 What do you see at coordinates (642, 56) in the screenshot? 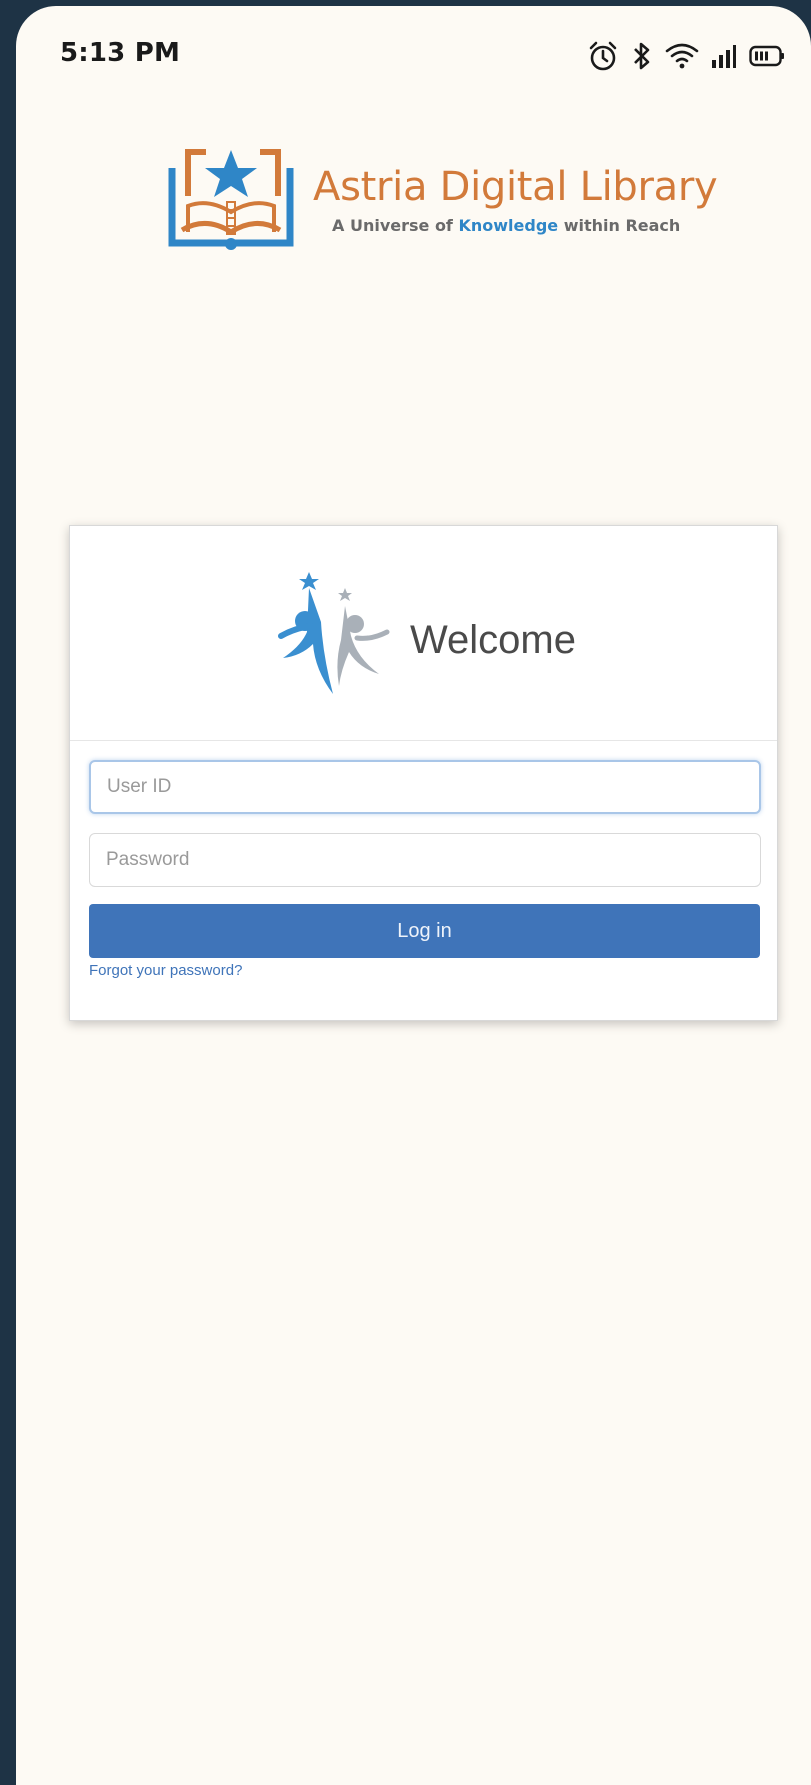
I see `bluetooth-icon` at bounding box center [642, 56].